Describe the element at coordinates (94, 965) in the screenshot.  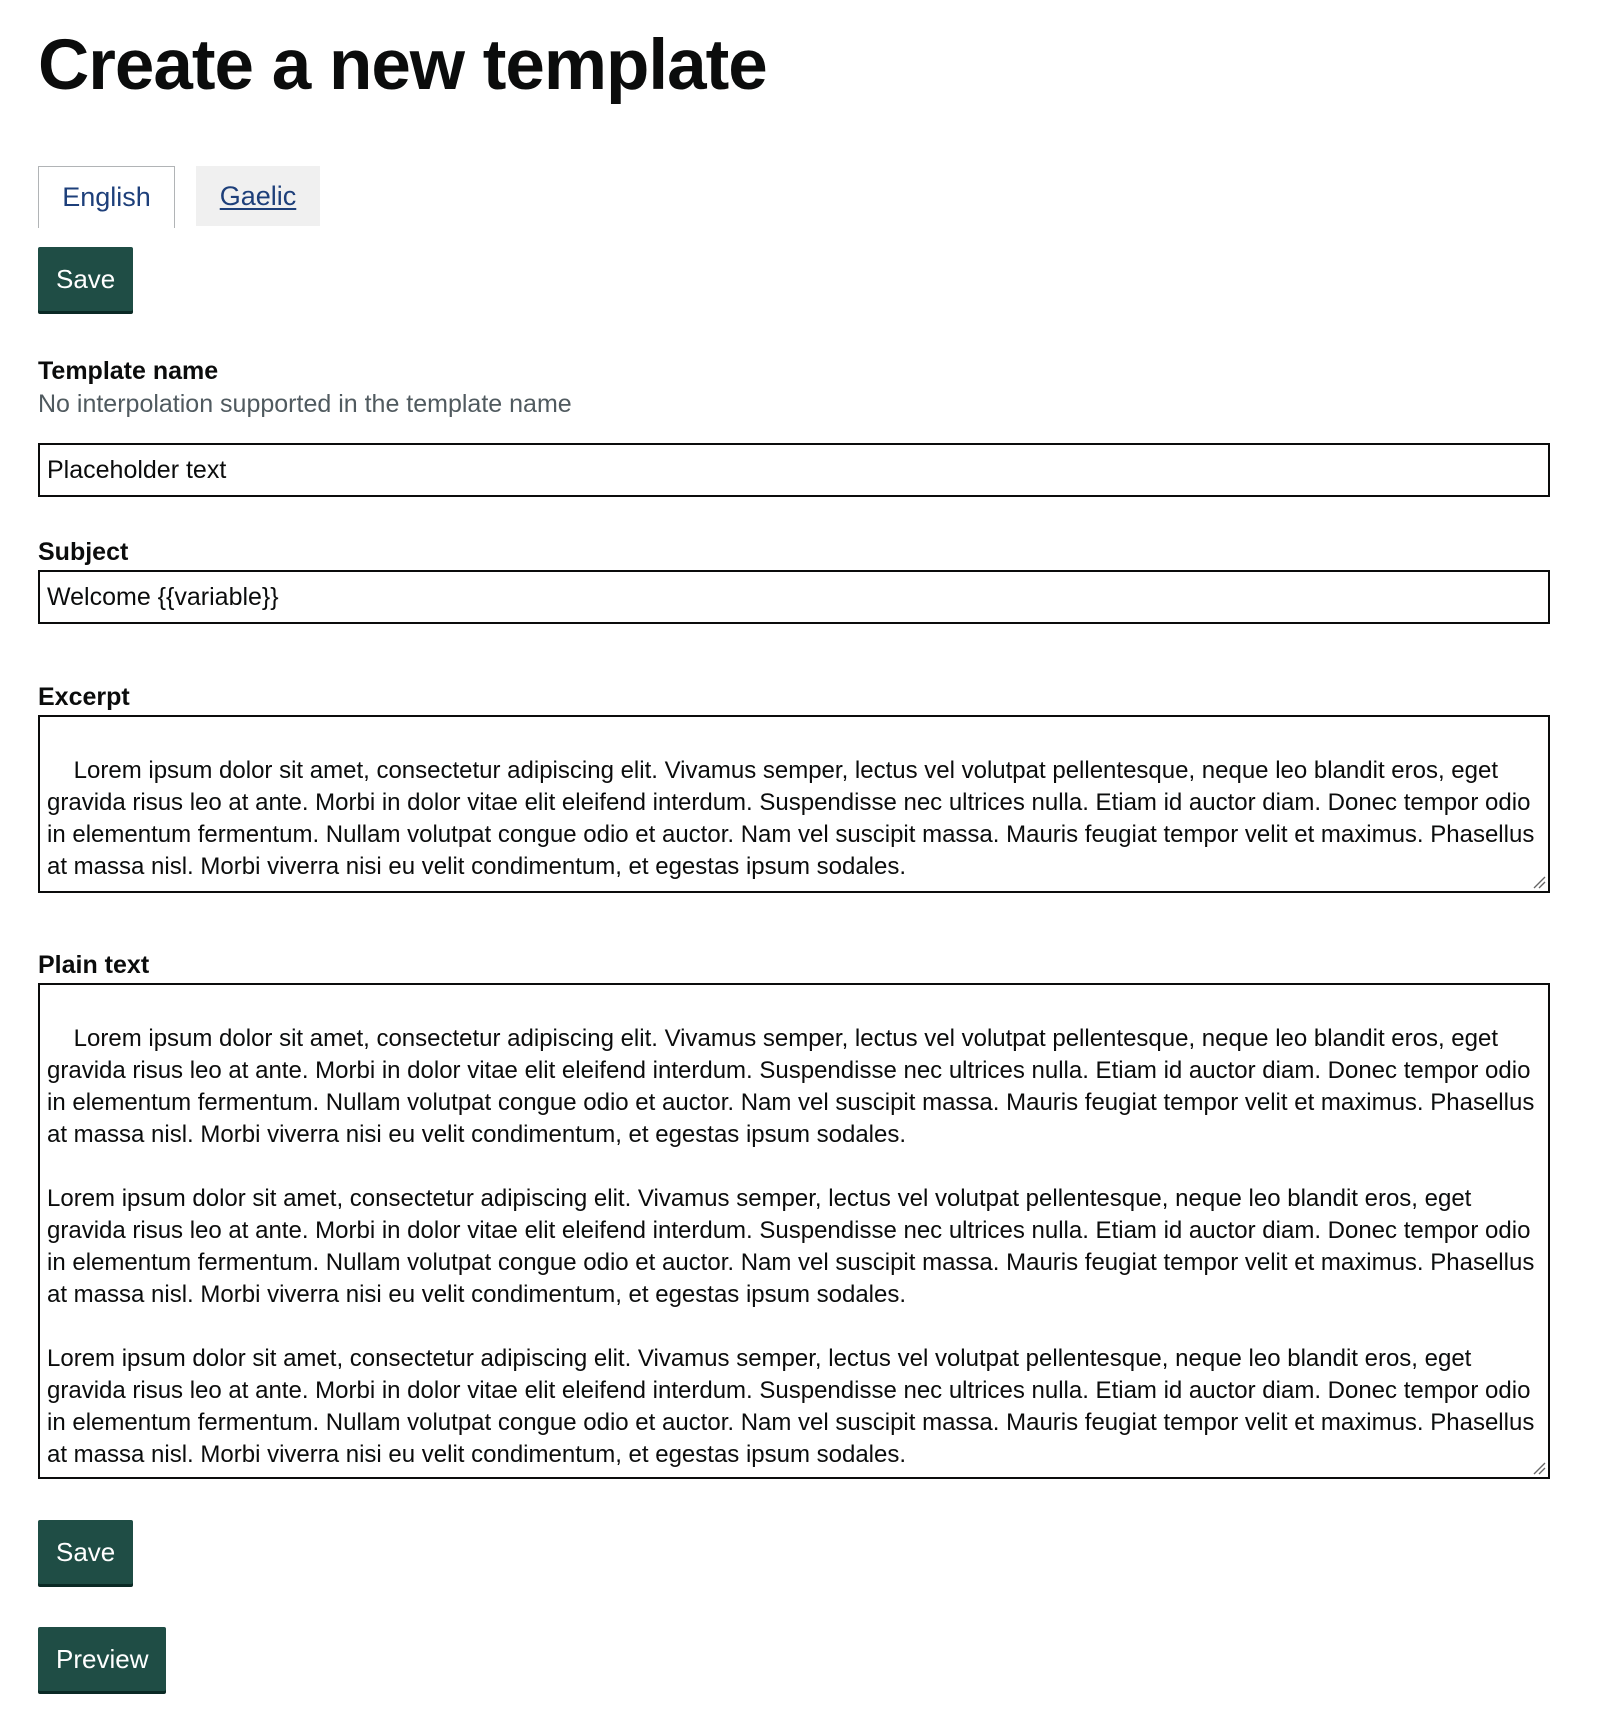
I see `plain-text-label: Plain text` at that location.